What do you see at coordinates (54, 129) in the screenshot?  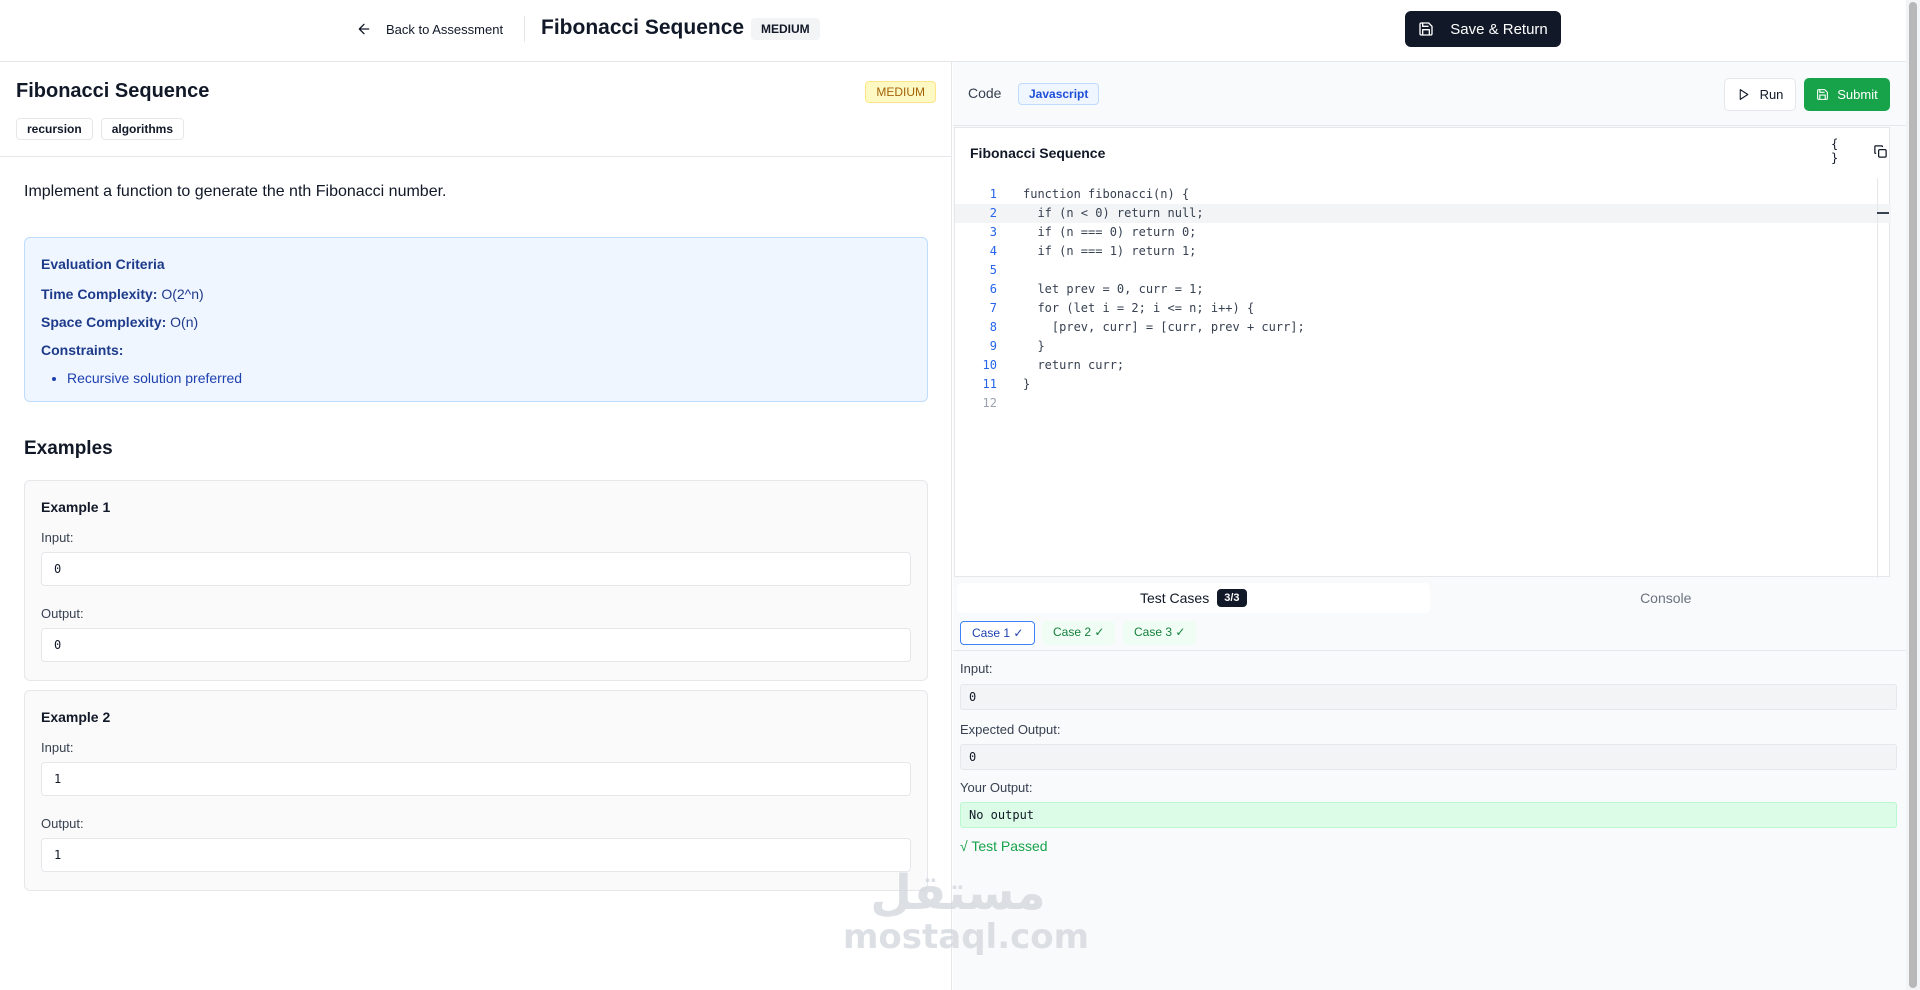 I see `tag-recursion: recursion` at bounding box center [54, 129].